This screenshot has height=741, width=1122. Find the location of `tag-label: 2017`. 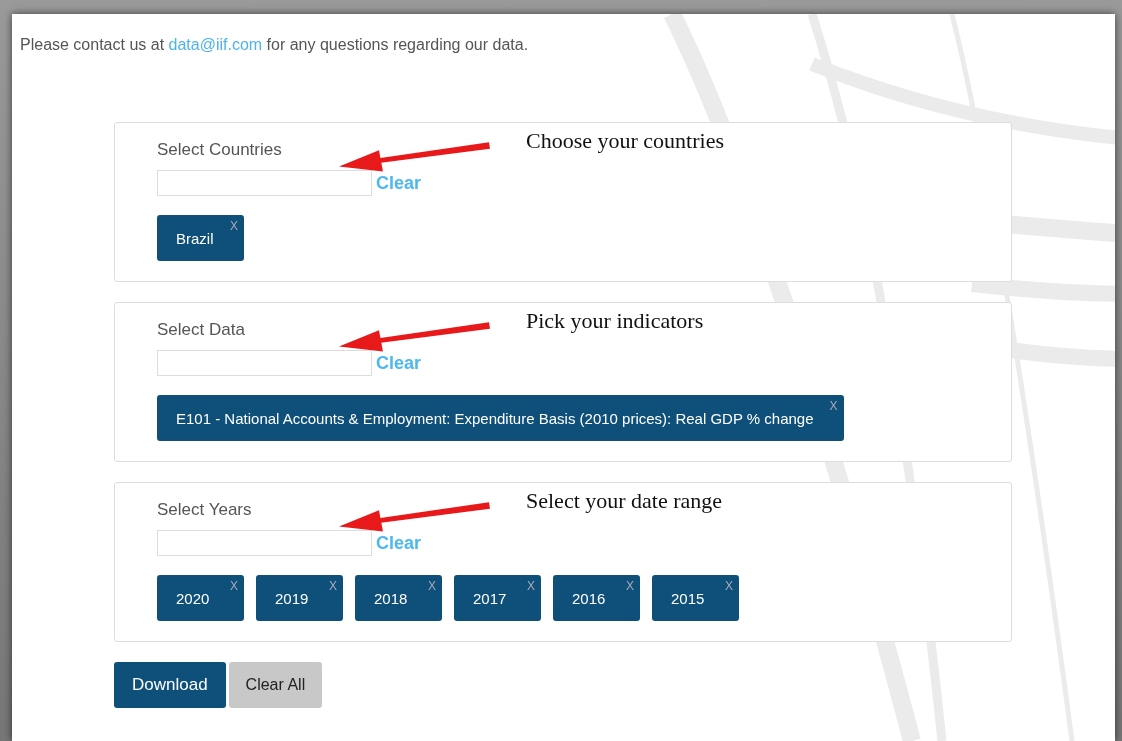

tag-label: 2017 is located at coordinates (490, 598).